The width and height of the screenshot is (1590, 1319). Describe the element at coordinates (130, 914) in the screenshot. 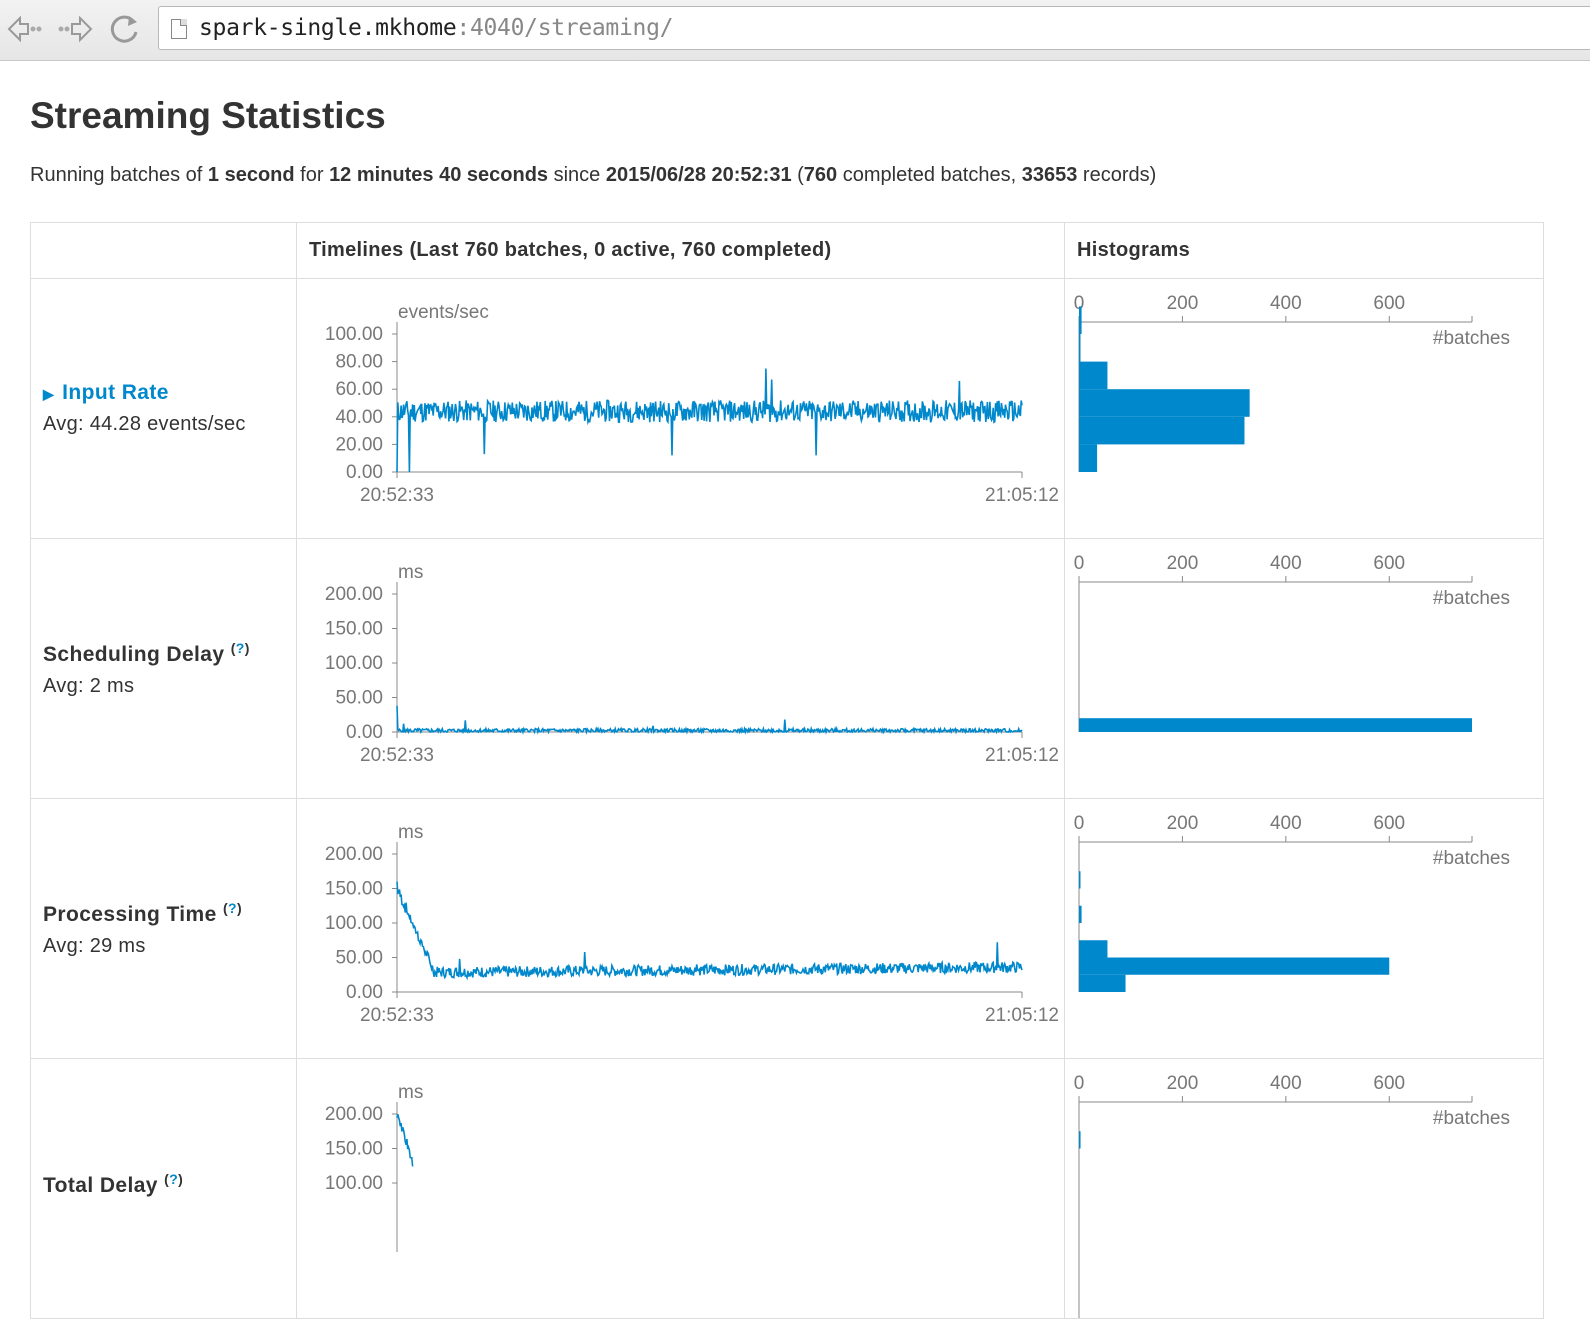

I see `metric-name: Processing Time` at that location.